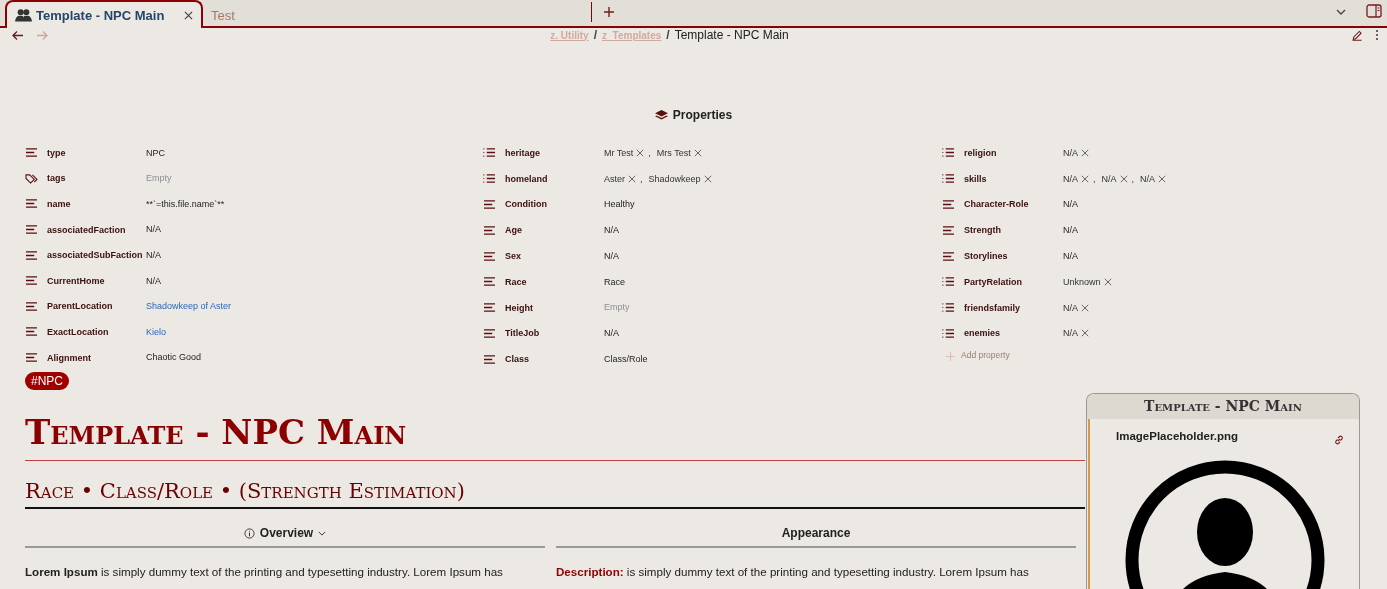 Image resolution: width=1387 pixels, height=589 pixels. What do you see at coordinates (96, 152) in the screenshot?
I see `property-key: type` at bounding box center [96, 152].